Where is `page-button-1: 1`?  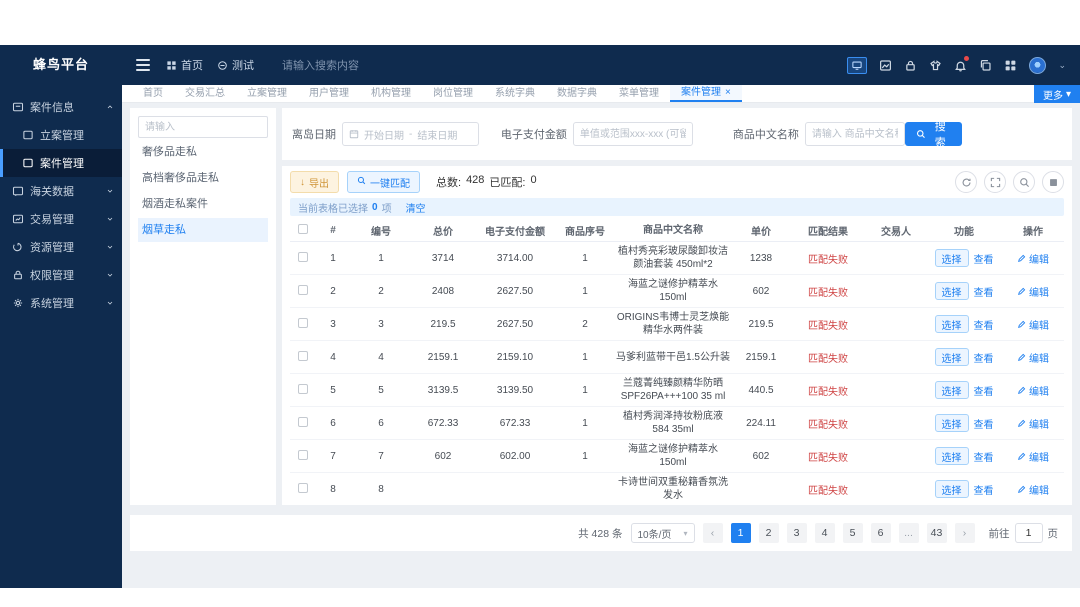 page-button-1: 1 is located at coordinates (740, 533).